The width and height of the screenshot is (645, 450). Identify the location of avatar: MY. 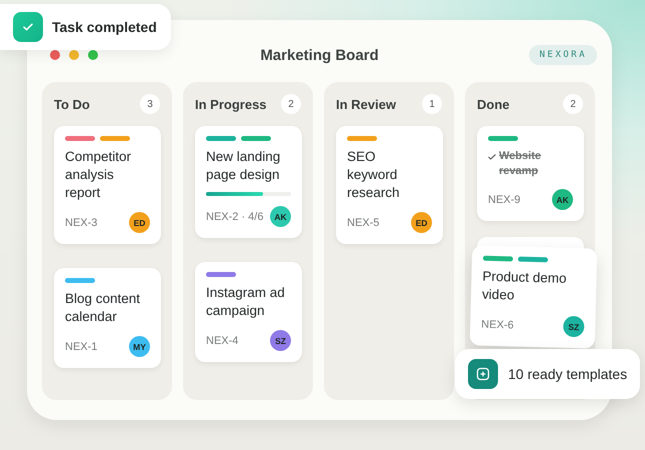
(139, 346).